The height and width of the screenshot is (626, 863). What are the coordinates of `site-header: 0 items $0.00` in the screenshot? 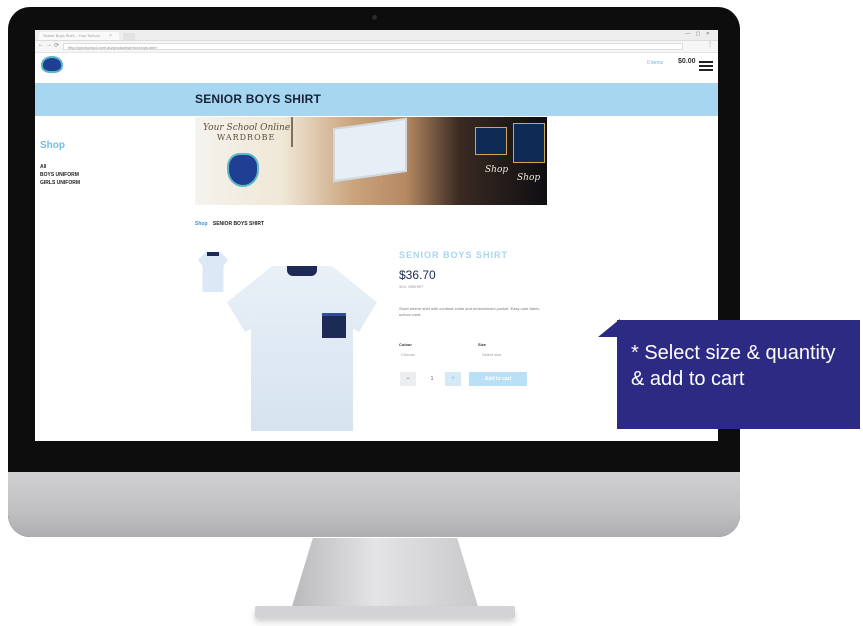 It's located at (376, 67).